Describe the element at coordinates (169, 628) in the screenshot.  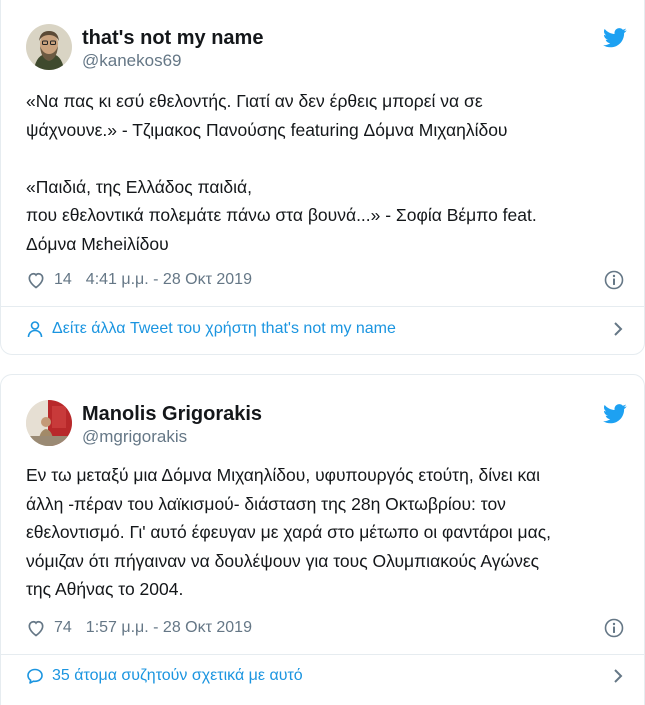
I see `timestamp: 1:57 μ.μ. - 28 Οκτ 2019` at that location.